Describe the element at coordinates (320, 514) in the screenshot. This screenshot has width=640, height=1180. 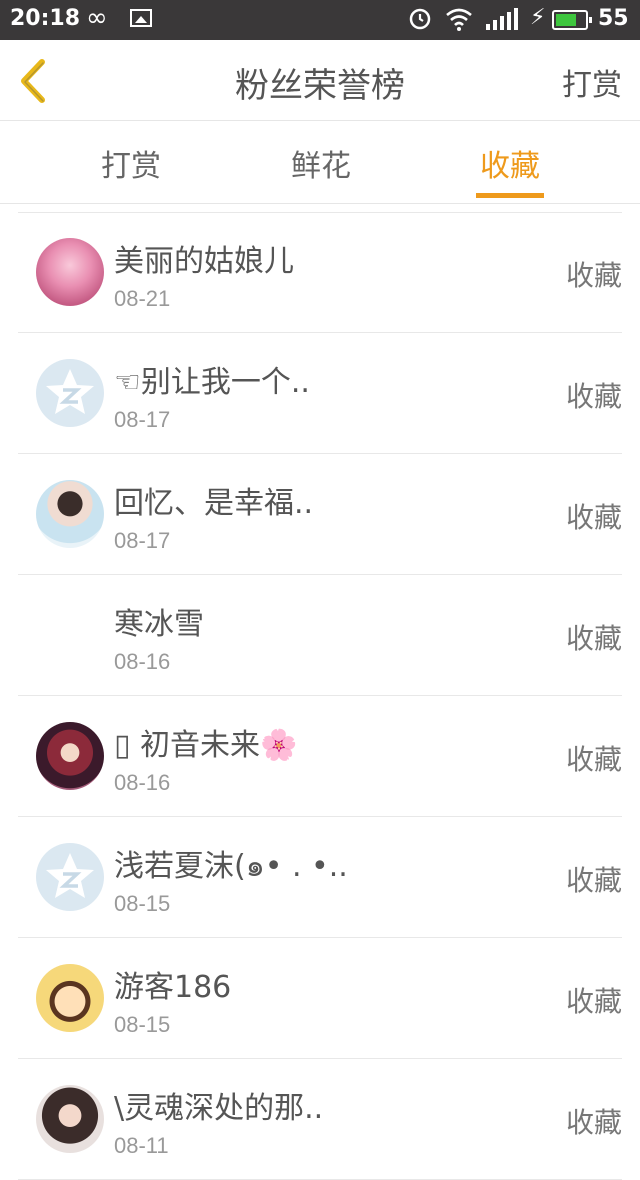
I see `list-item: 回忆、是幸福.. 08-17 收藏` at that location.